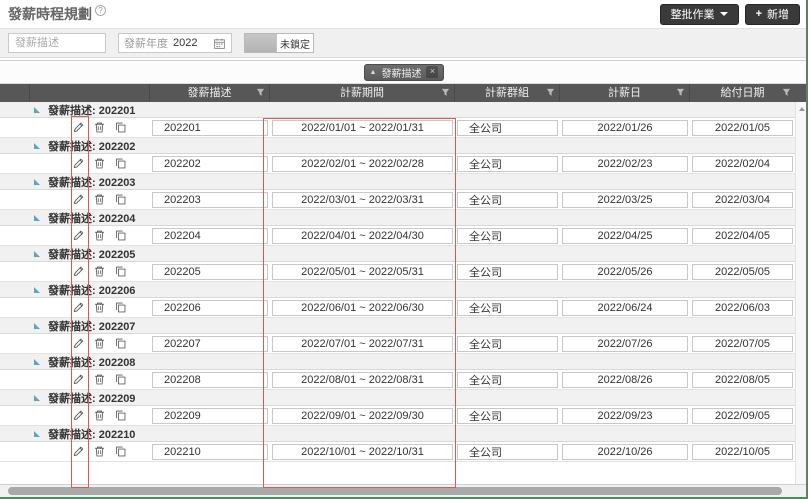 Image resolution: width=808 pixels, height=499 pixels. I want to click on period-cell: 2022/07/01 ~ 2022/07/31, so click(362, 343).